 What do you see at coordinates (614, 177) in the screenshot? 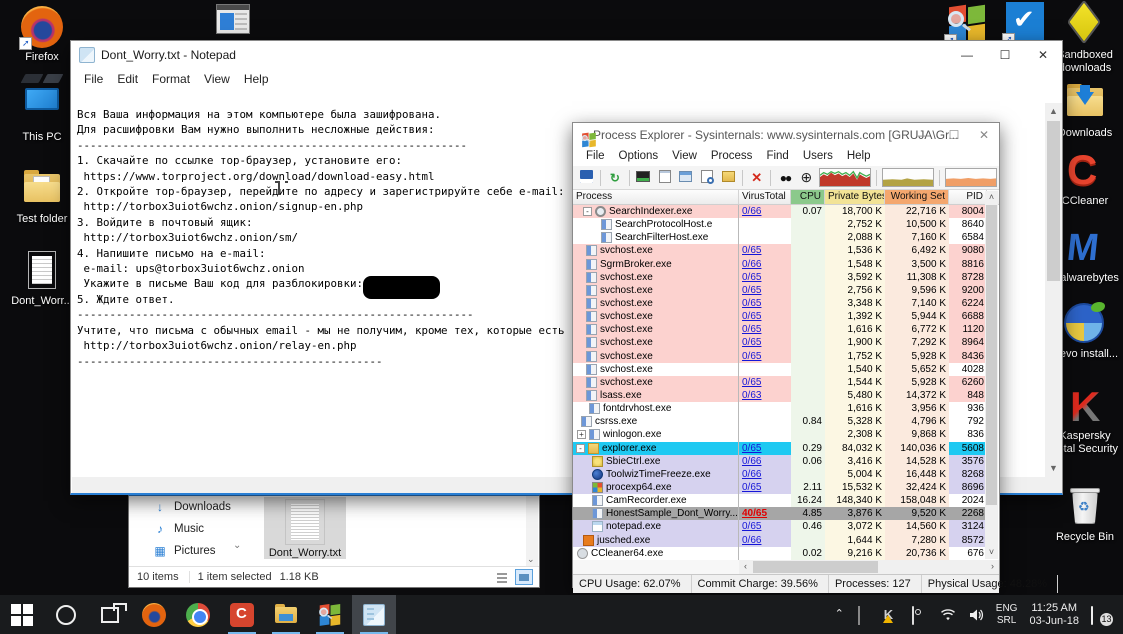
I see `refresh-button: ↻` at bounding box center [614, 177].